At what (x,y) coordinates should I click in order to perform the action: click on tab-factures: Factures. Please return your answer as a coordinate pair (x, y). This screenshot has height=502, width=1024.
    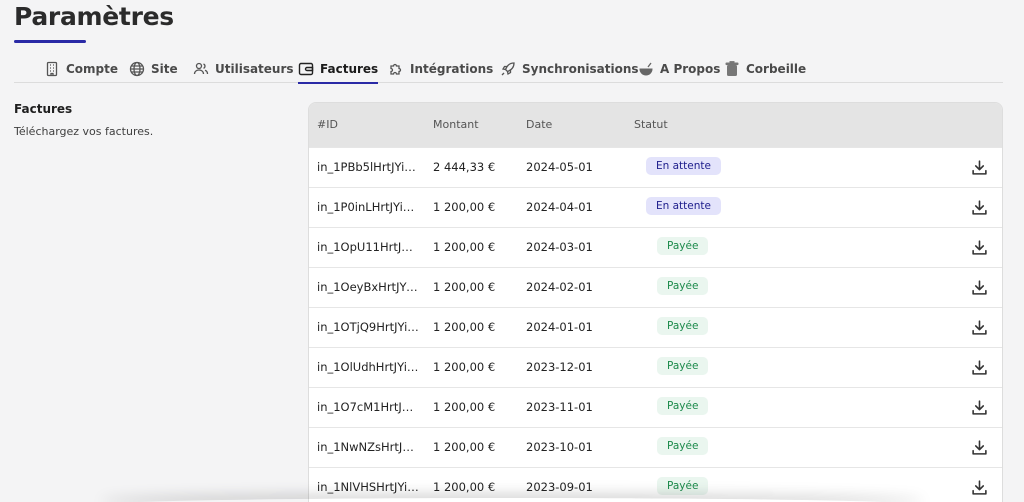
    Looking at the image, I should click on (338, 69).